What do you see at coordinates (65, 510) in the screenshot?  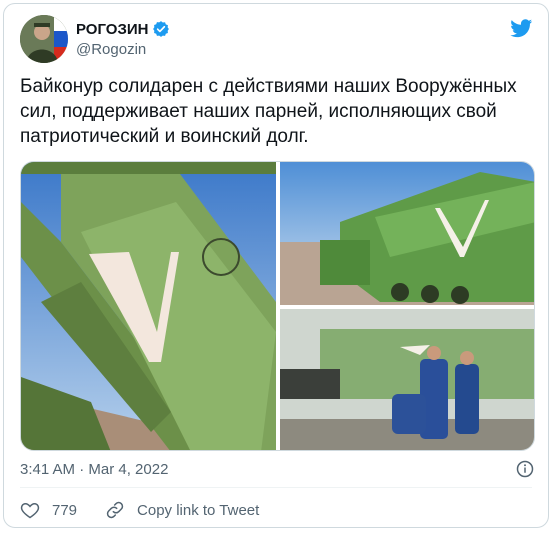 I see `like-count: 779` at bounding box center [65, 510].